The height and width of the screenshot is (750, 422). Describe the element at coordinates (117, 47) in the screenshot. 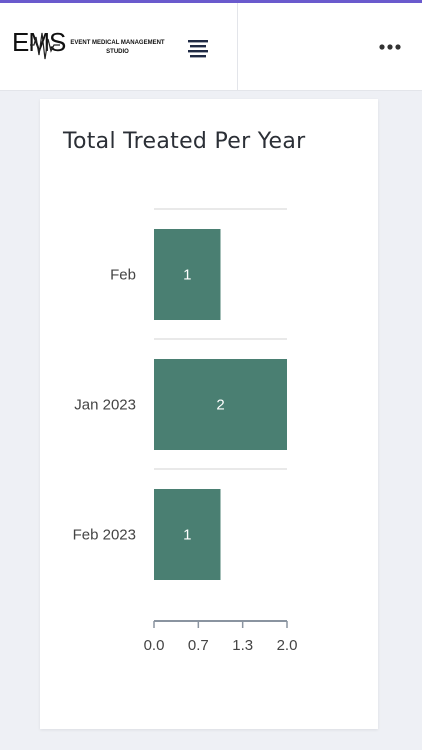

I see `logo-subtitle: EVENT MEDICAL MANAGEMENT STUDIO` at that location.